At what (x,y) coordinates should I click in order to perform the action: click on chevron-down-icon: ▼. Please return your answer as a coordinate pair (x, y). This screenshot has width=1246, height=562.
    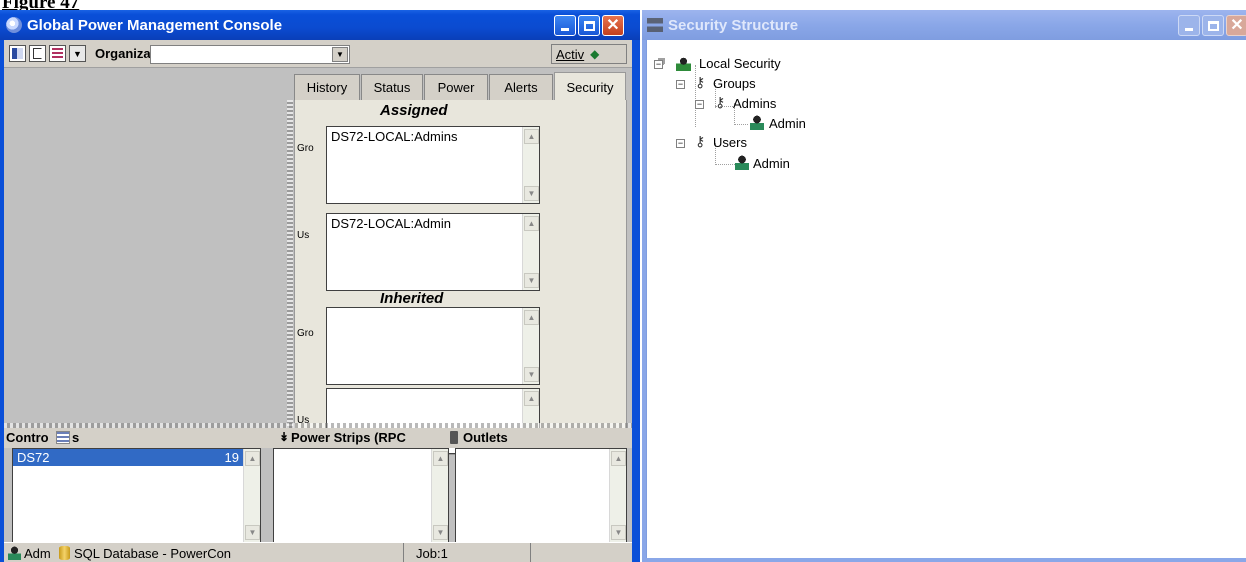
    Looking at the image, I should click on (77, 53).